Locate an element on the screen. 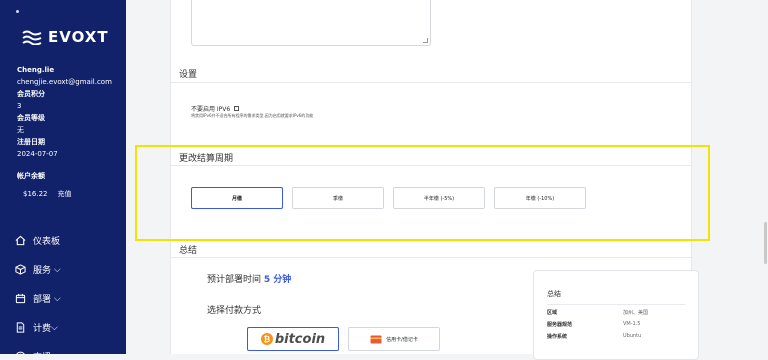 The width and height of the screenshot is (768, 360). waves-icon is located at coordinates (32, 37).